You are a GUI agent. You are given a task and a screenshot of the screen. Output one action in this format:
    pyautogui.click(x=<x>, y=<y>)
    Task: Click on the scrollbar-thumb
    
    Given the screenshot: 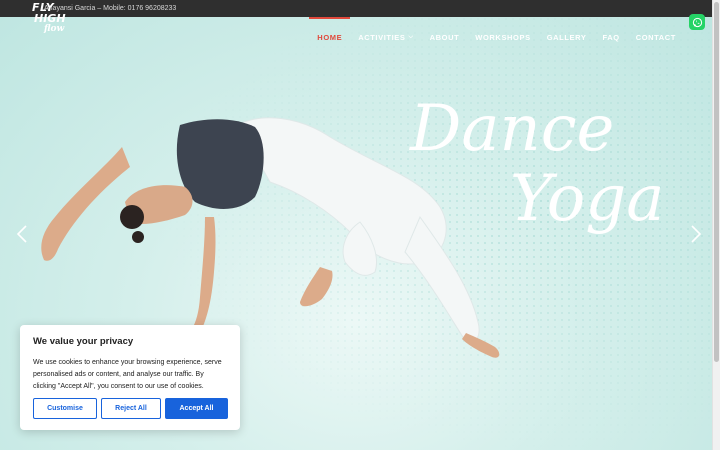 What is the action you would take?
    pyautogui.click(x=716, y=182)
    